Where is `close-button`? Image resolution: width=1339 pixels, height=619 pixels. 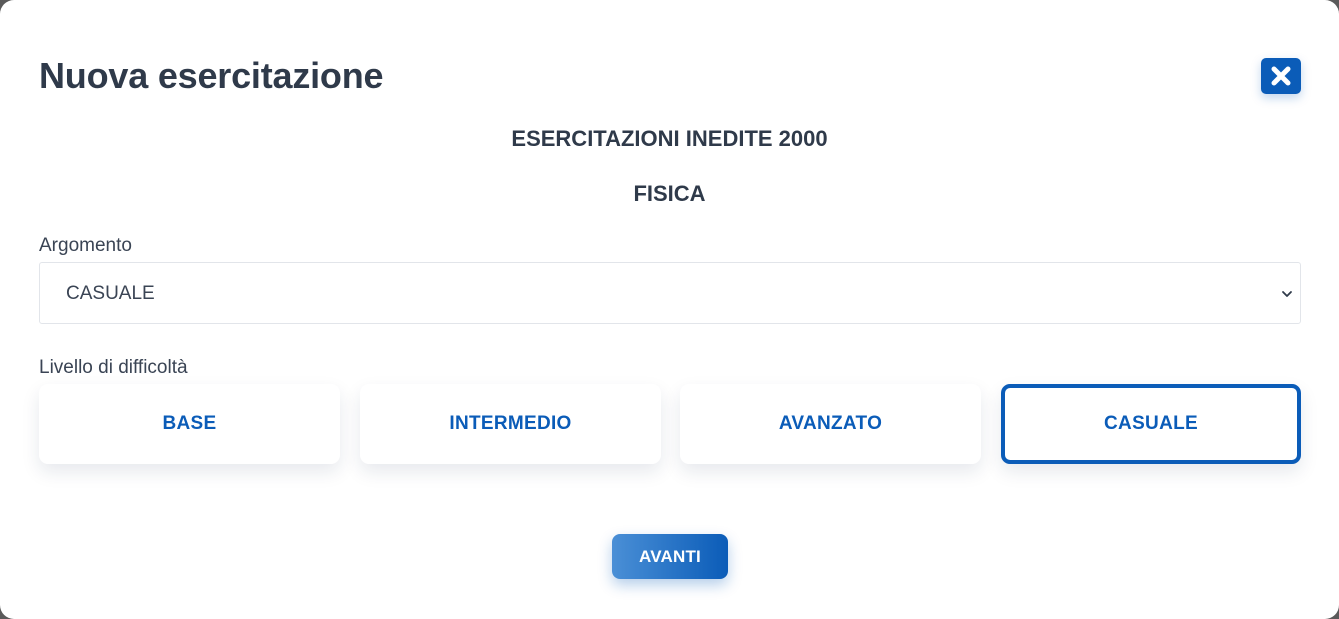
close-button is located at coordinates (1281, 76).